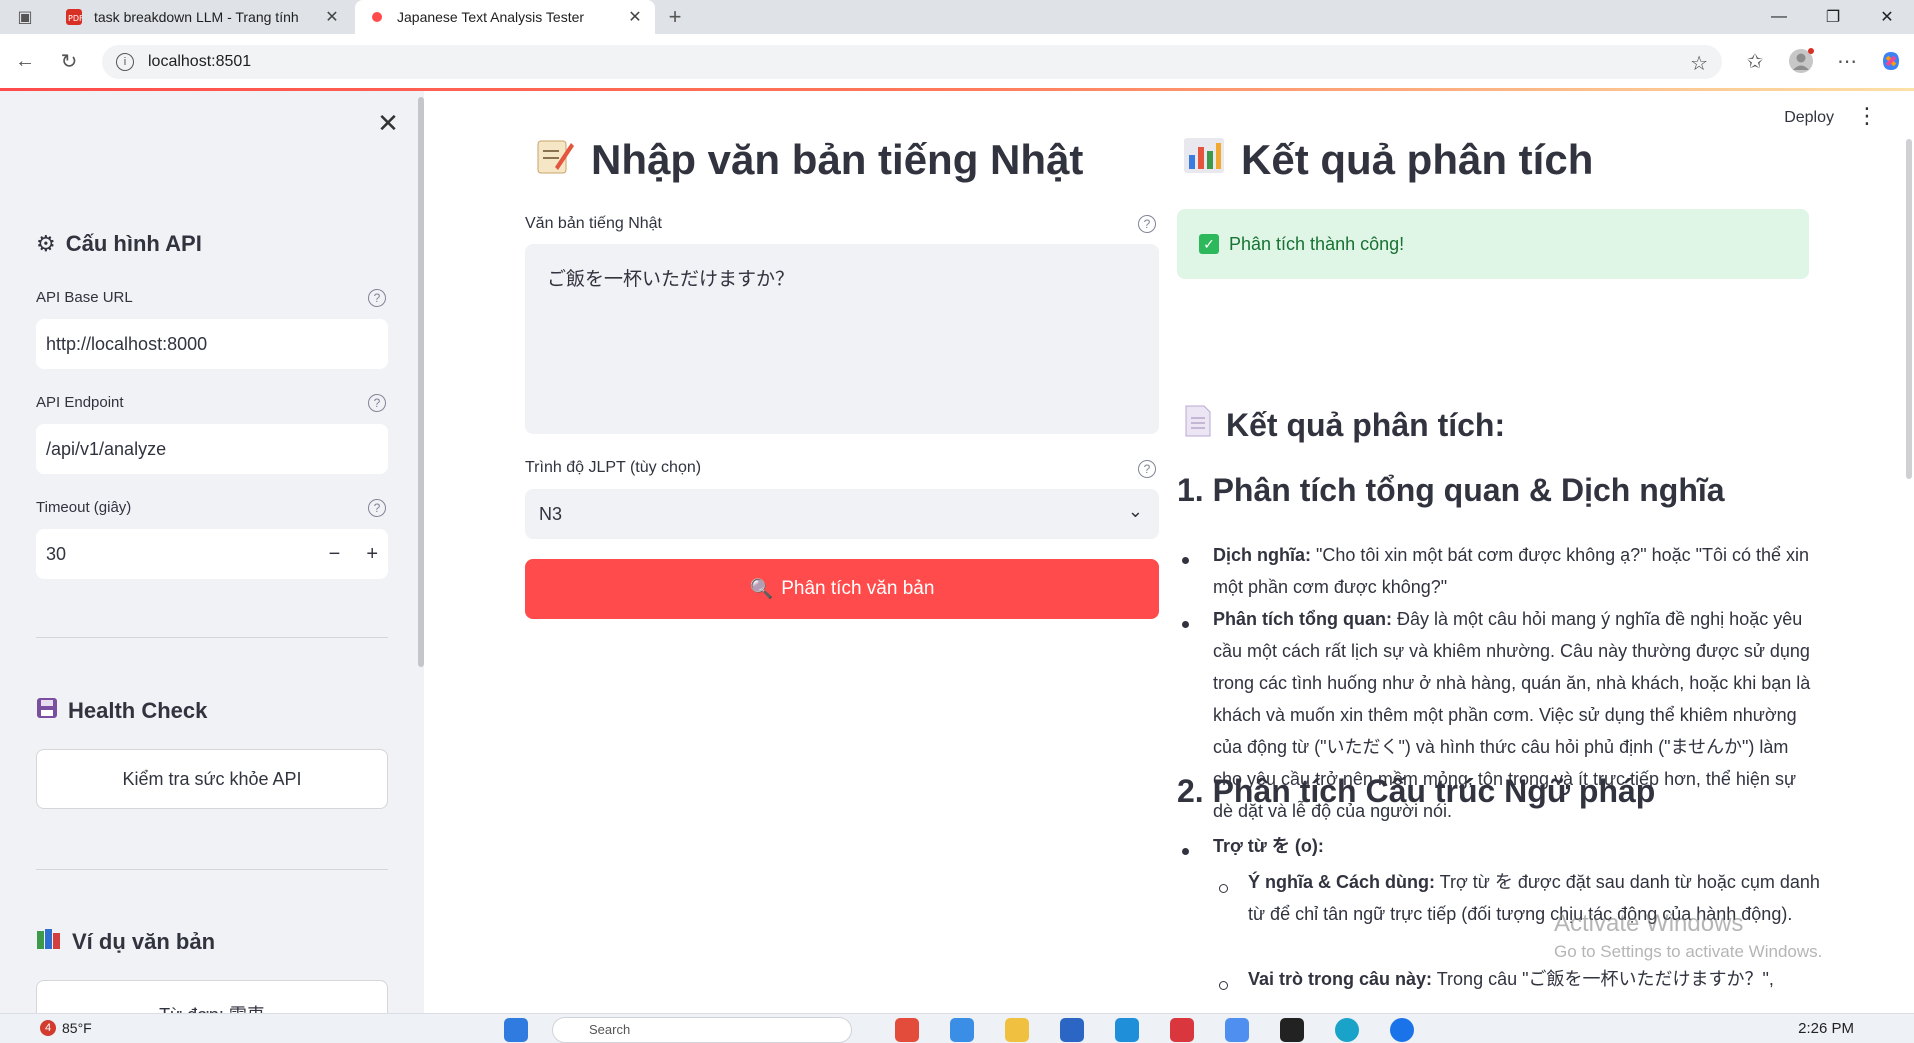  I want to click on text-input-label: Văn bản tiếng Nhật, so click(593, 223).